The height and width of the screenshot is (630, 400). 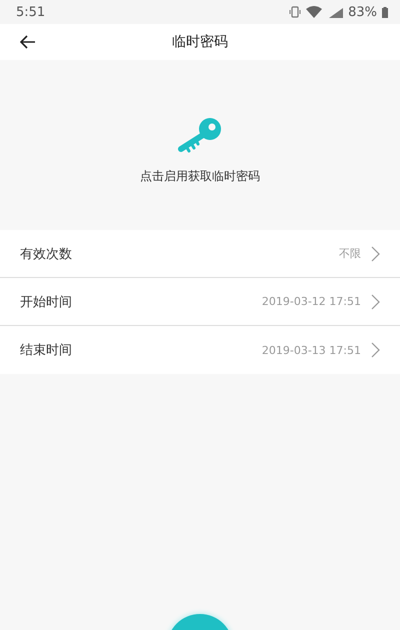 What do you see at coordinates (46, 350) in the screenshot?
I see `row-label: 结束时间` at bounding box center [46, 350].